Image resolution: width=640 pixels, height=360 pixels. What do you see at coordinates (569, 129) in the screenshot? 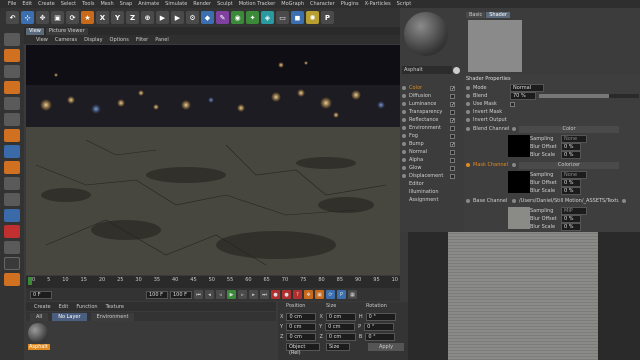
I see `blend-channel-type: Color` at bounding box center [569, 129].